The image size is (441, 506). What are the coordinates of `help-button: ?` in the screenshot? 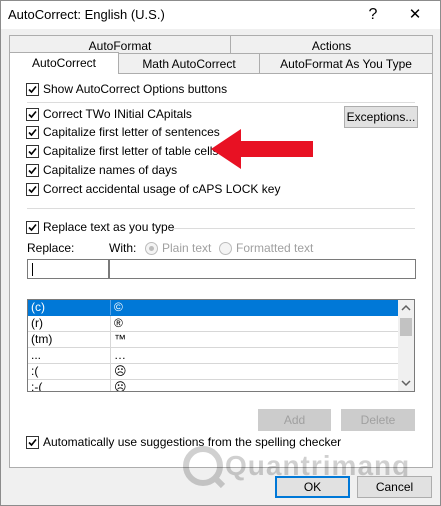 It's located at (373, 15).